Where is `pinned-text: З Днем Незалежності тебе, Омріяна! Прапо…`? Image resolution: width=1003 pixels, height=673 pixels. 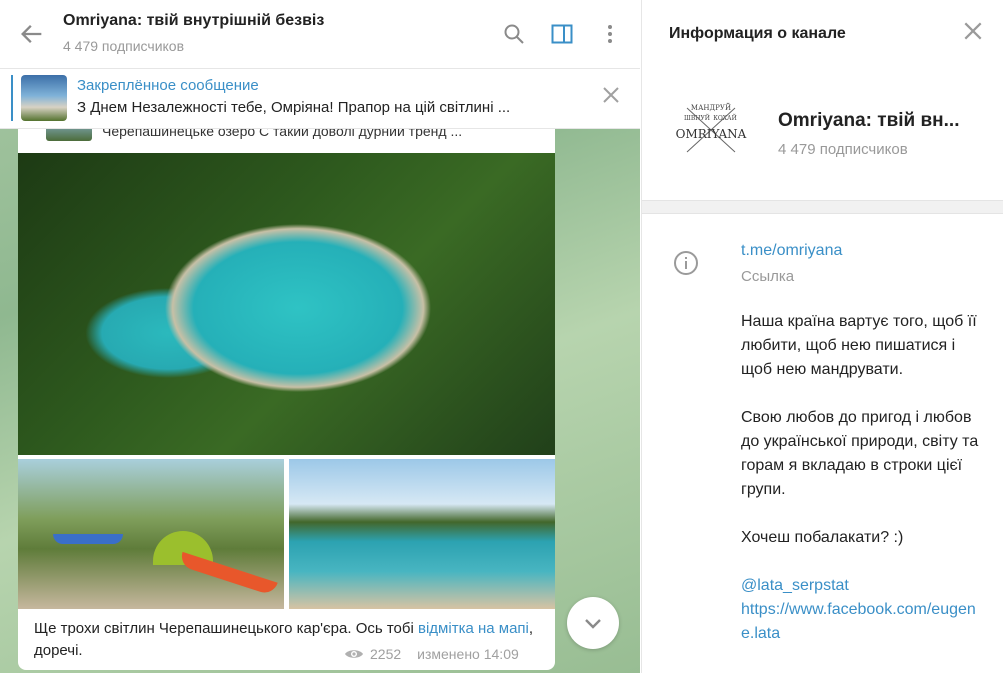 pinned-text: З Днем Незалежності тебе, Омріяна! Прапо… is located at coordinates (294, 107).